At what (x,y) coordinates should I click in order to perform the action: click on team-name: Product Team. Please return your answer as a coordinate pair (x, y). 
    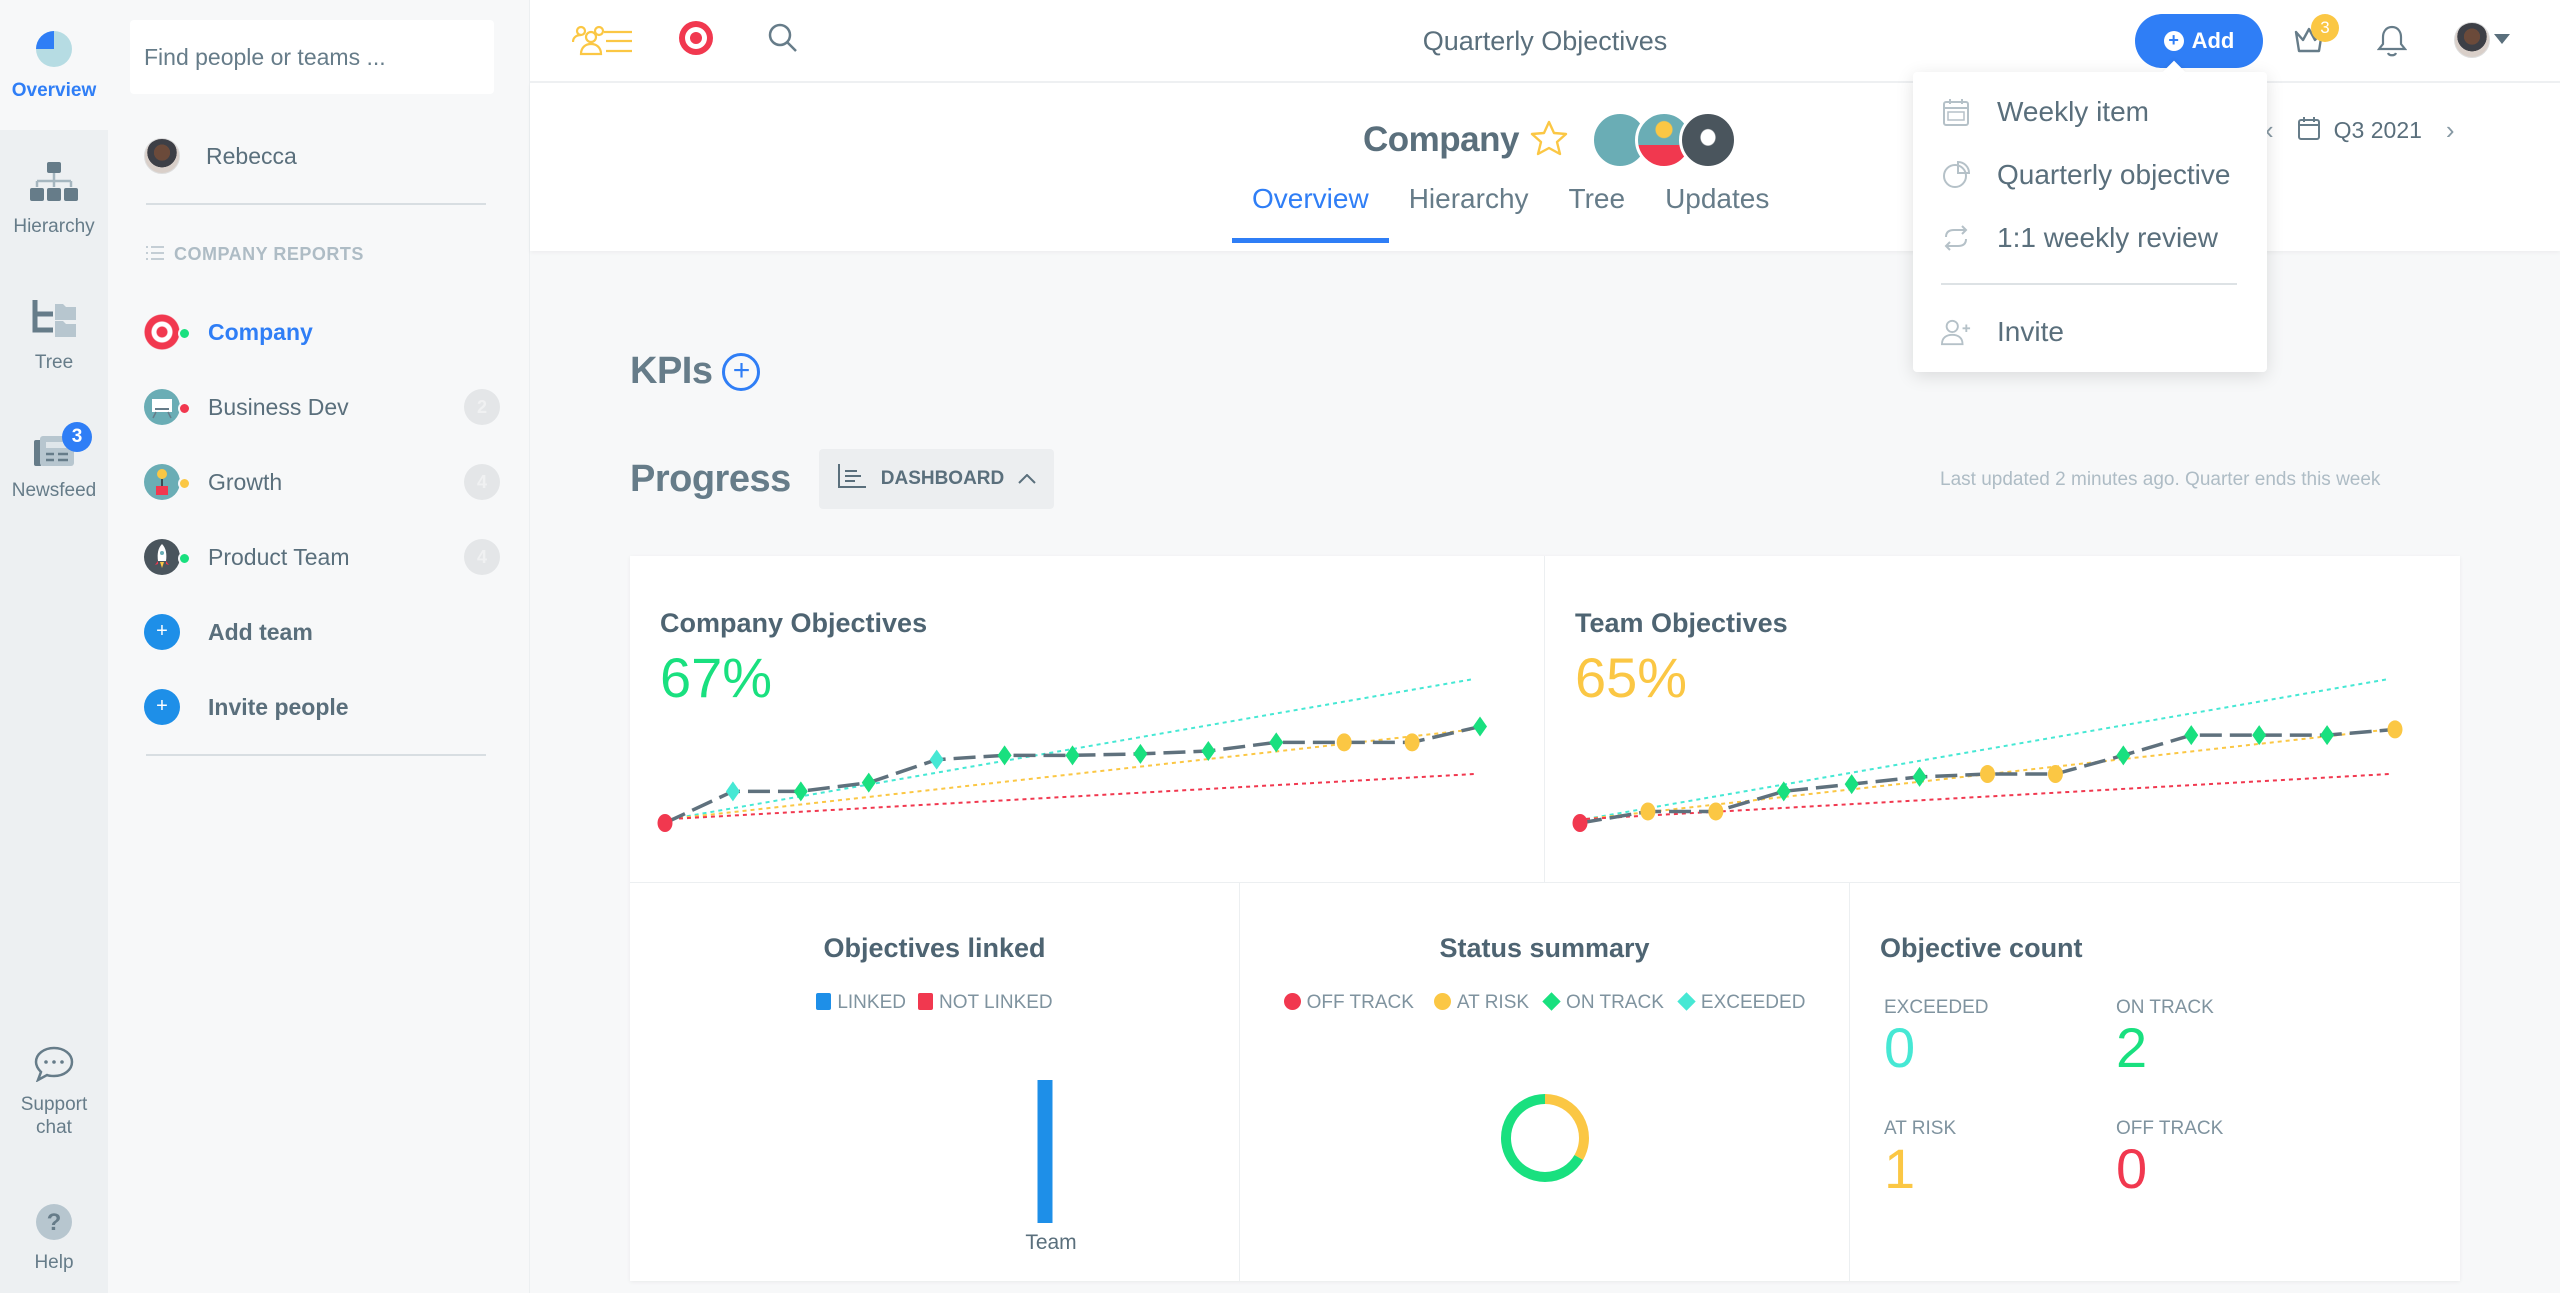
    Looking at the image, I should click on (279, 556).